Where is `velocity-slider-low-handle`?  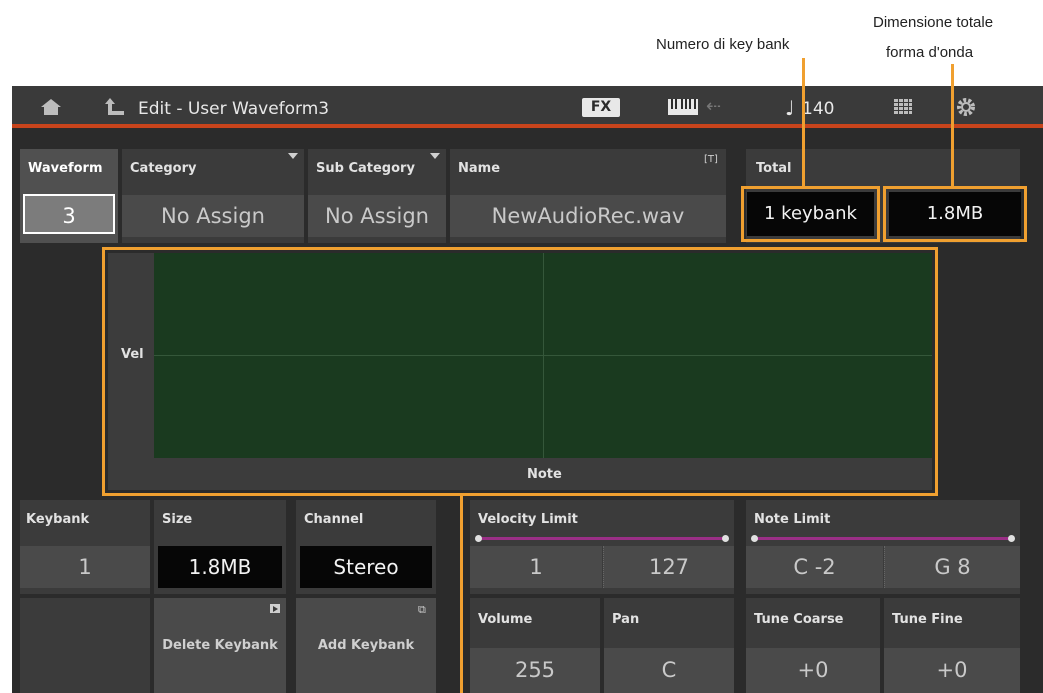
velocity-slider-low-handle is located at coordinates (478, 538).